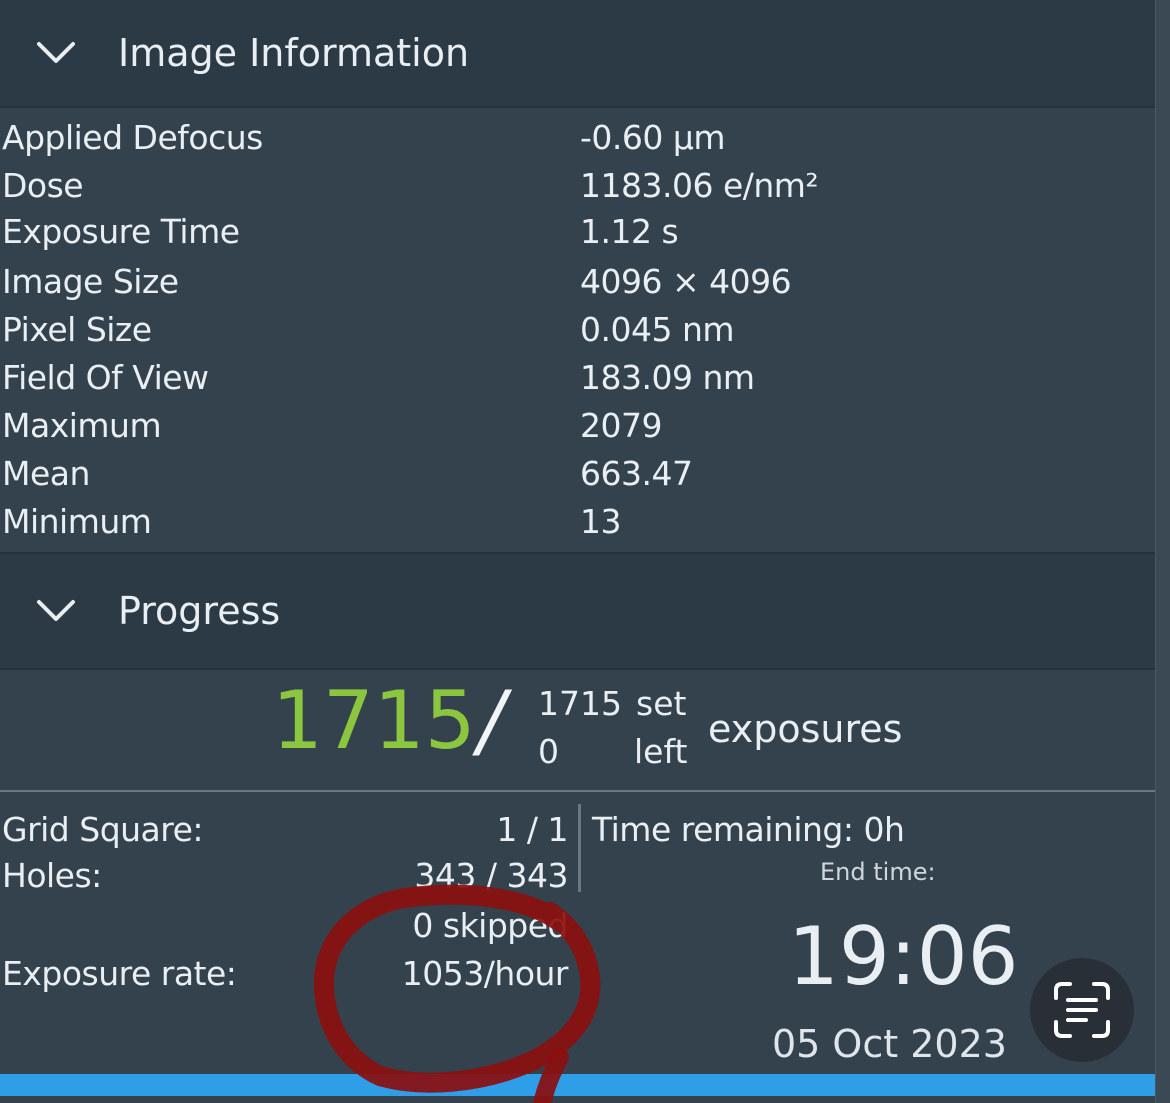 Image resolution: width=1170 pixels, height=1103 pixels. What do you see at coordinates (1162, 551) in the screenshot?
I see `scrollbar` at bounding box center [1162, 551].